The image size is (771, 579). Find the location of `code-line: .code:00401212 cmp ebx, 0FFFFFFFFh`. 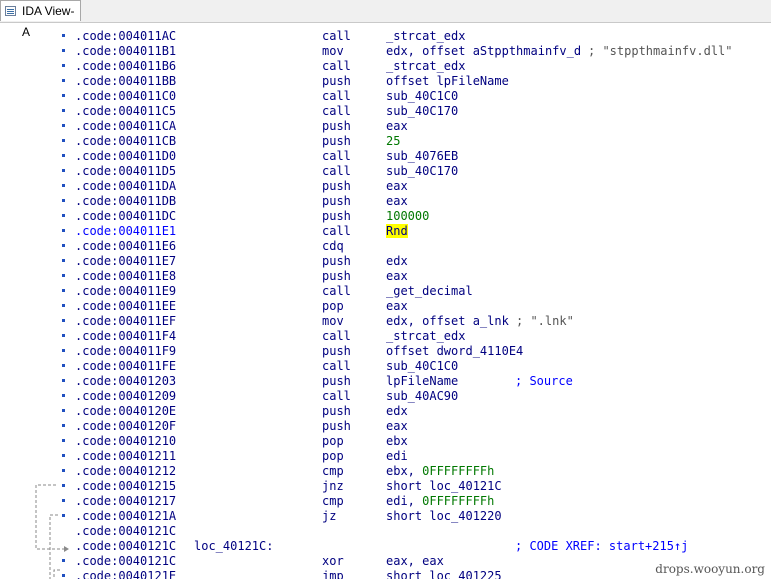

code-line: .code:00401212 cmp ebx, 0FFFFFFFFh is located at coordinates (385, 471).